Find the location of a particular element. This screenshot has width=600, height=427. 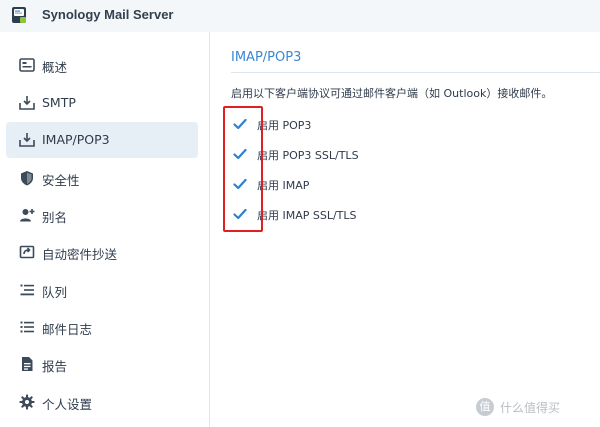

enable-imap-ssl-tls-checkbox: 启用 IMAP SSL/TLS is located at coordinates (343, 214).